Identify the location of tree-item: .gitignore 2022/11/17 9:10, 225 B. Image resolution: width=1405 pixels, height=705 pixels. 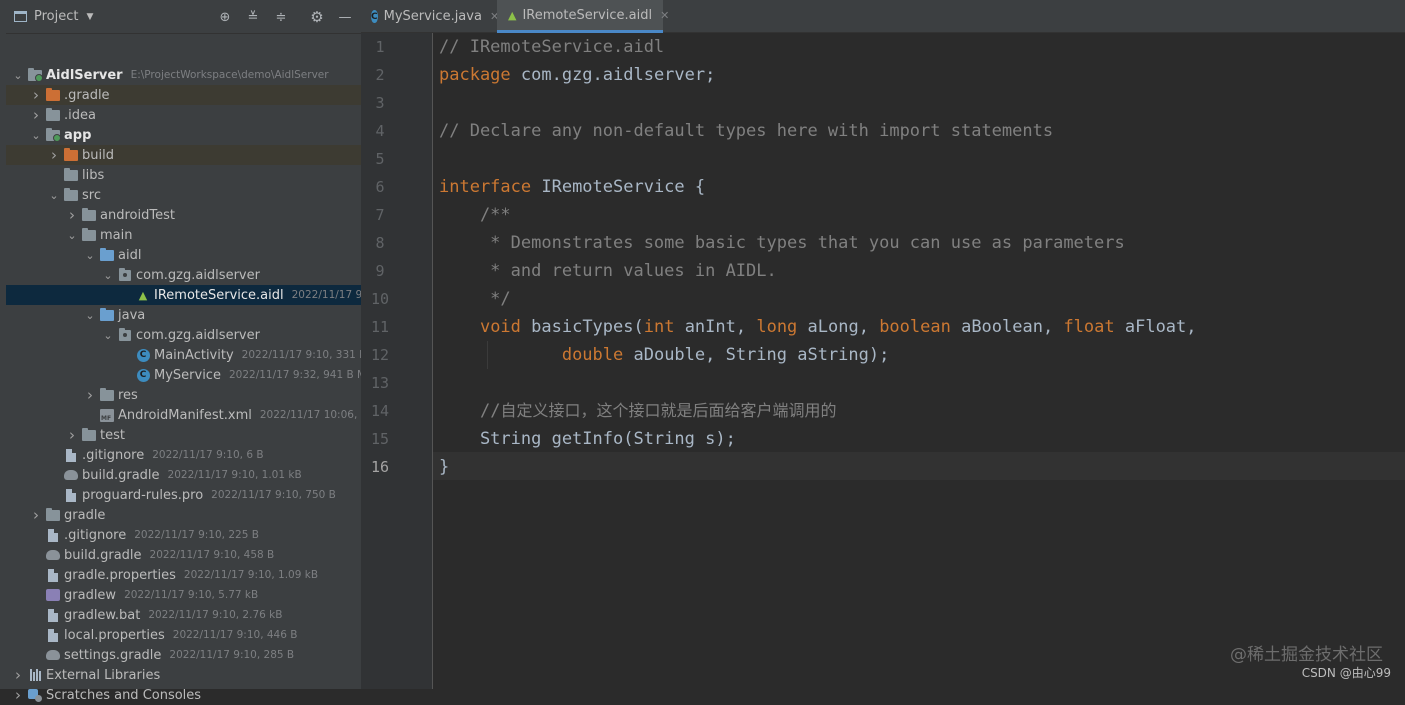
(183, 535).